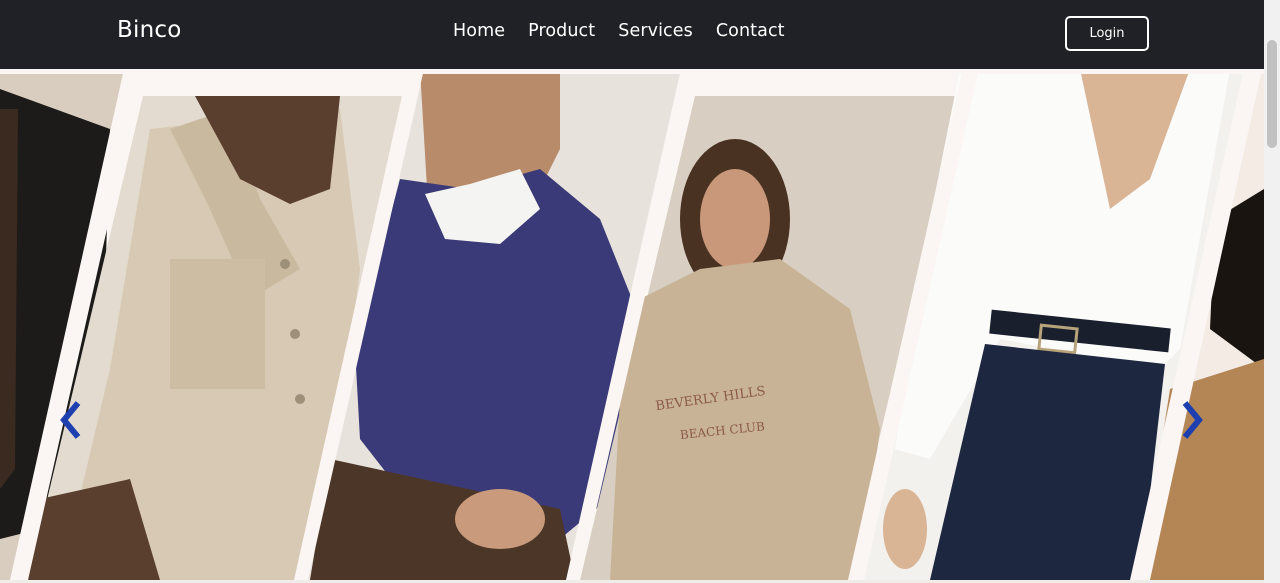  What do you see at coordinates (1107, 33) in the screenshot?
I see `login-button: Login` at bounding box center [1107, 33].